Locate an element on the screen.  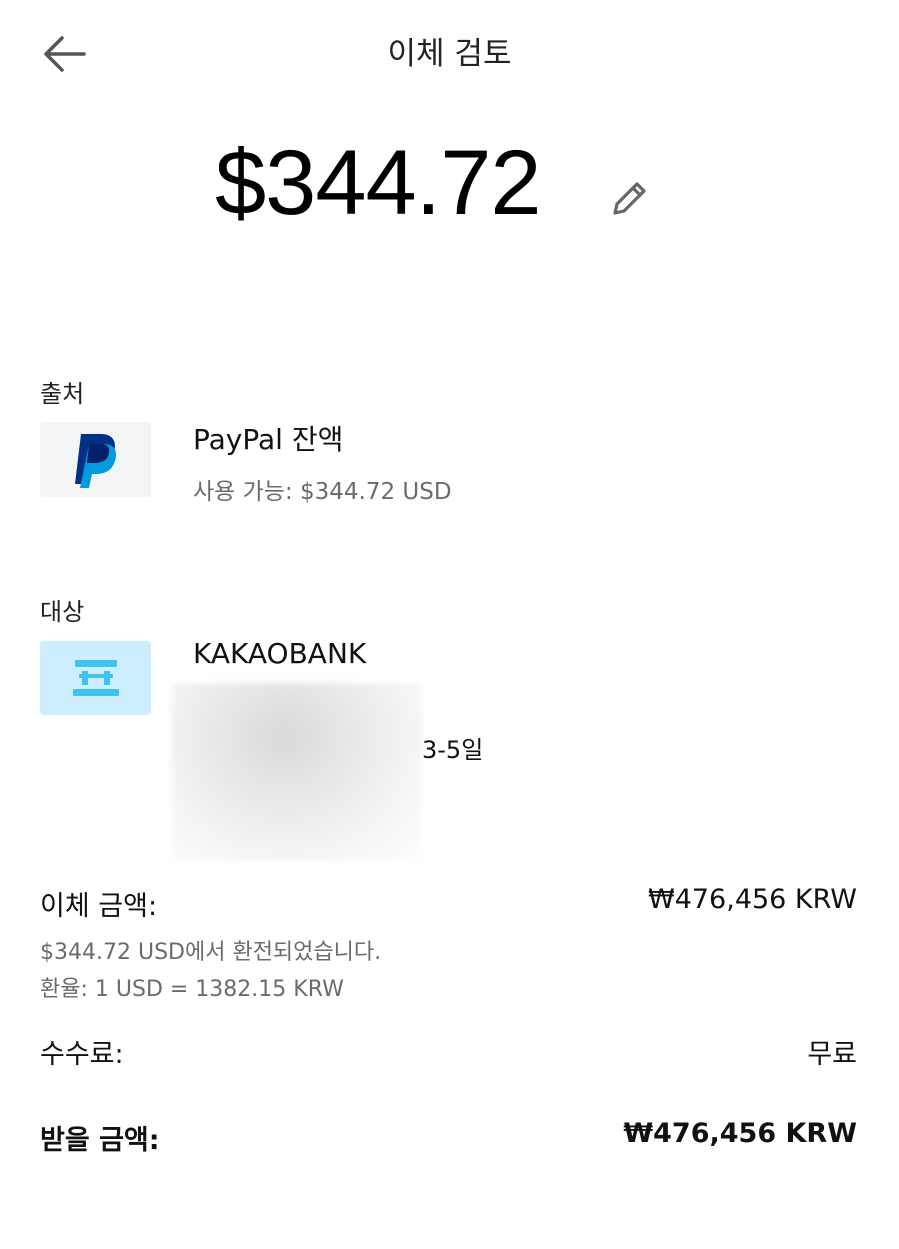
bank-icon is located at coordinates (95, 678).